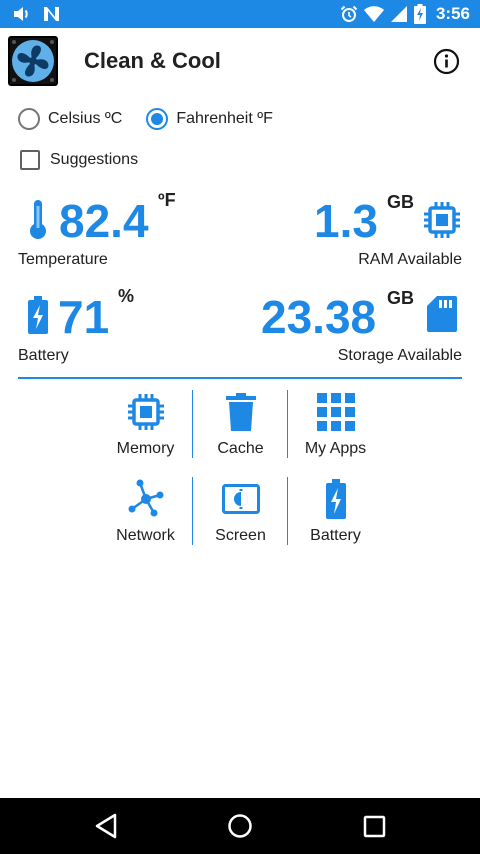 This screenshot has height=854, width=480. I want to click on tool-label: Screen, so click(240, 535).